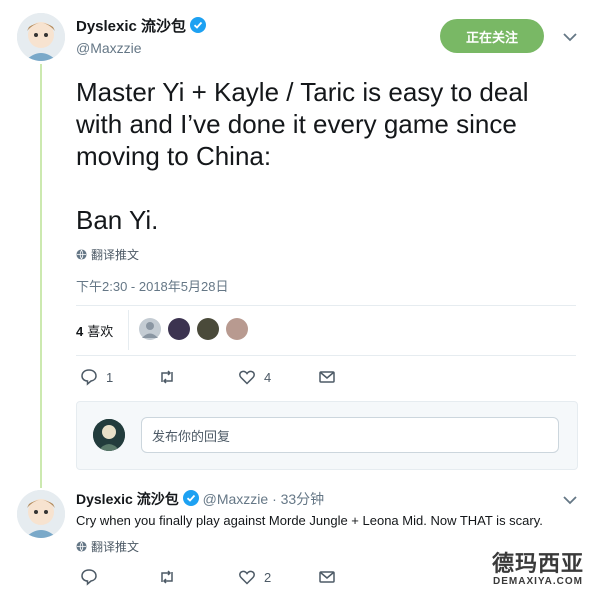 Image resolution: width=593 pixels, height=595 pixels. Describe the element at coordinates (174, 156) in the screenshot. I see `tweet-text-line: moving to China:` at that location.